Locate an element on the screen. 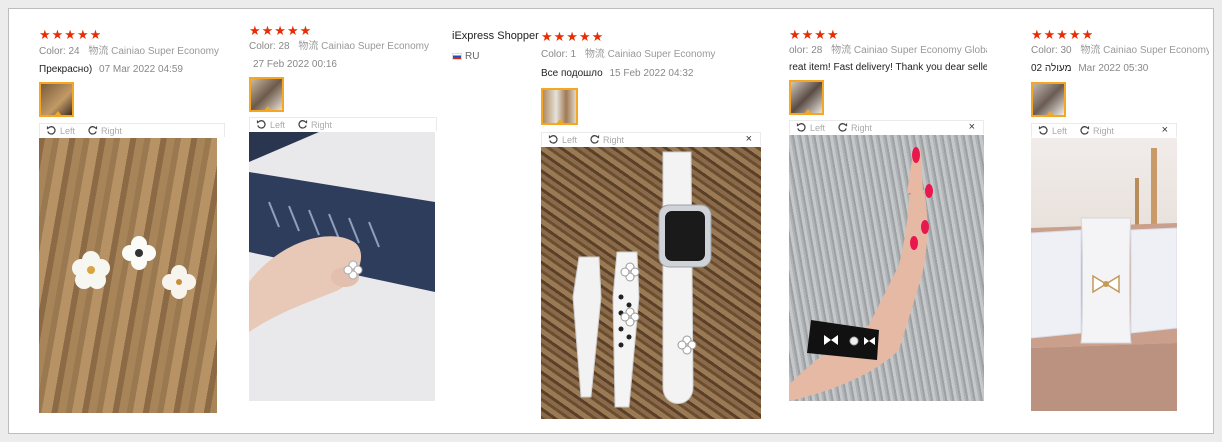 This screenshot has height=442, width=1222. review-meta: Color: 1 物流 Cainiao Super Economy is located at coordinates (628, 55).